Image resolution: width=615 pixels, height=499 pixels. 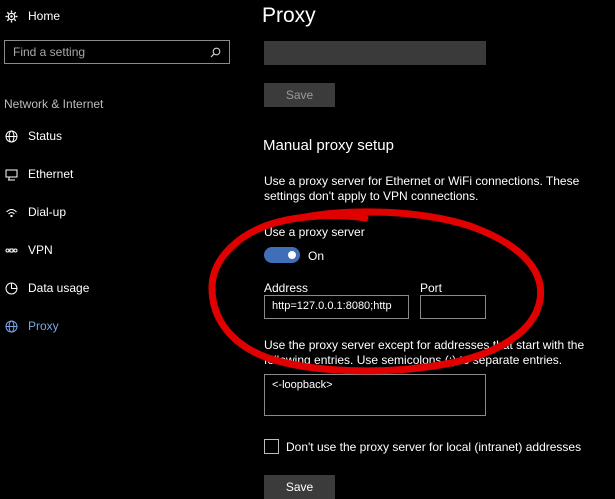 I want to click on sidebar-item-status: Status, so click(x=31, y=136).